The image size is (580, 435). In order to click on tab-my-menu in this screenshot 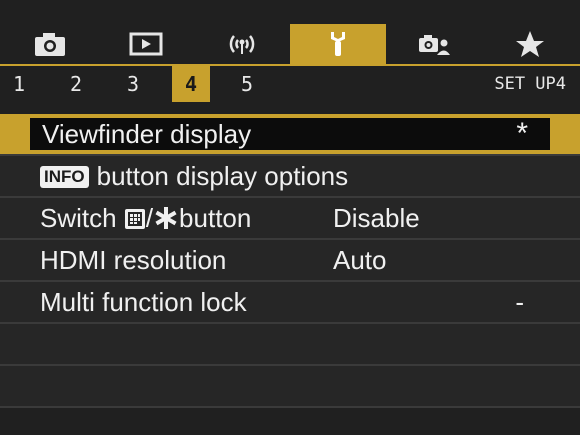, I will do `click(530, 44)`.